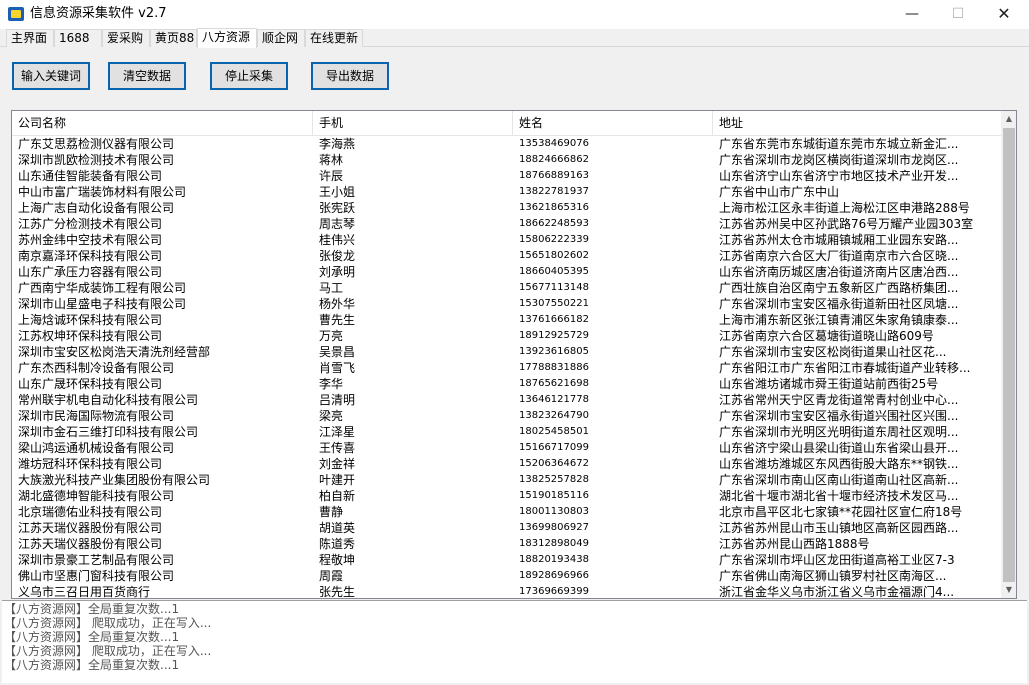  I want to click on scroll-up-icon: ▲, so click(1008, 119).